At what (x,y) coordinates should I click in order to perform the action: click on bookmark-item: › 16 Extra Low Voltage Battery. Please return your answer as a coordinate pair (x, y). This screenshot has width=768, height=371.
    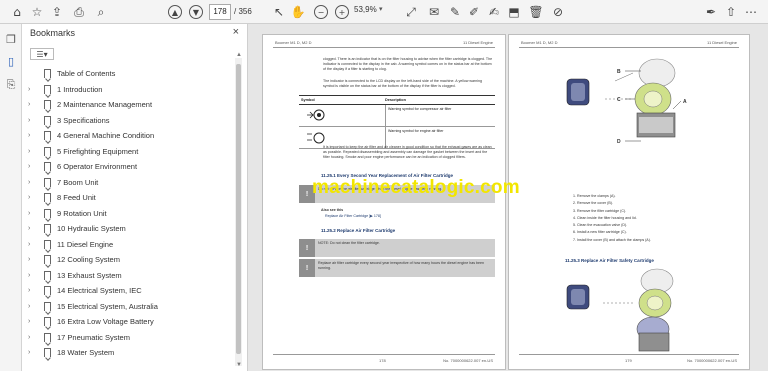
    Looking at the image, I should click on (131, 322).